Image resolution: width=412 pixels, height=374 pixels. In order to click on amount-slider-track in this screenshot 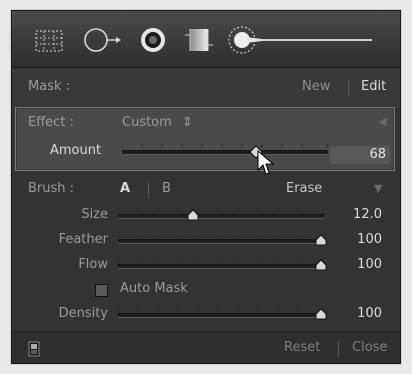, I will do `click(225, 152)`.